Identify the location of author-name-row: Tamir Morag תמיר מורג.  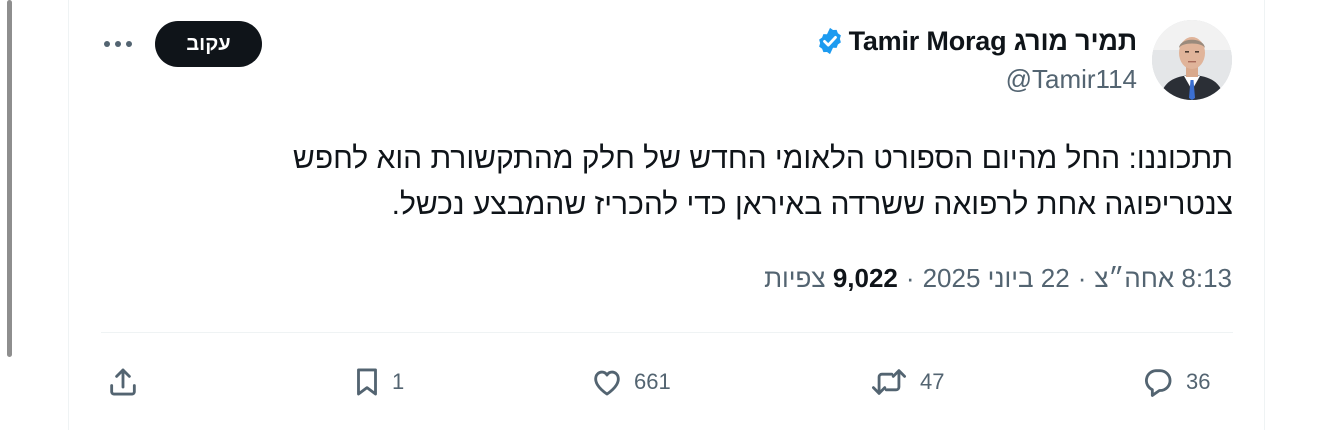
(976, 41).